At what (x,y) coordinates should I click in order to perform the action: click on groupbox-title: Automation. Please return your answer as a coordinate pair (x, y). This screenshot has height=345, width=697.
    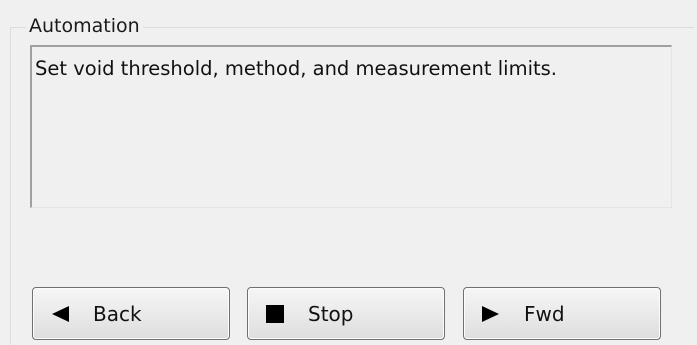
    Looking at the image, I should click on (84, 26).